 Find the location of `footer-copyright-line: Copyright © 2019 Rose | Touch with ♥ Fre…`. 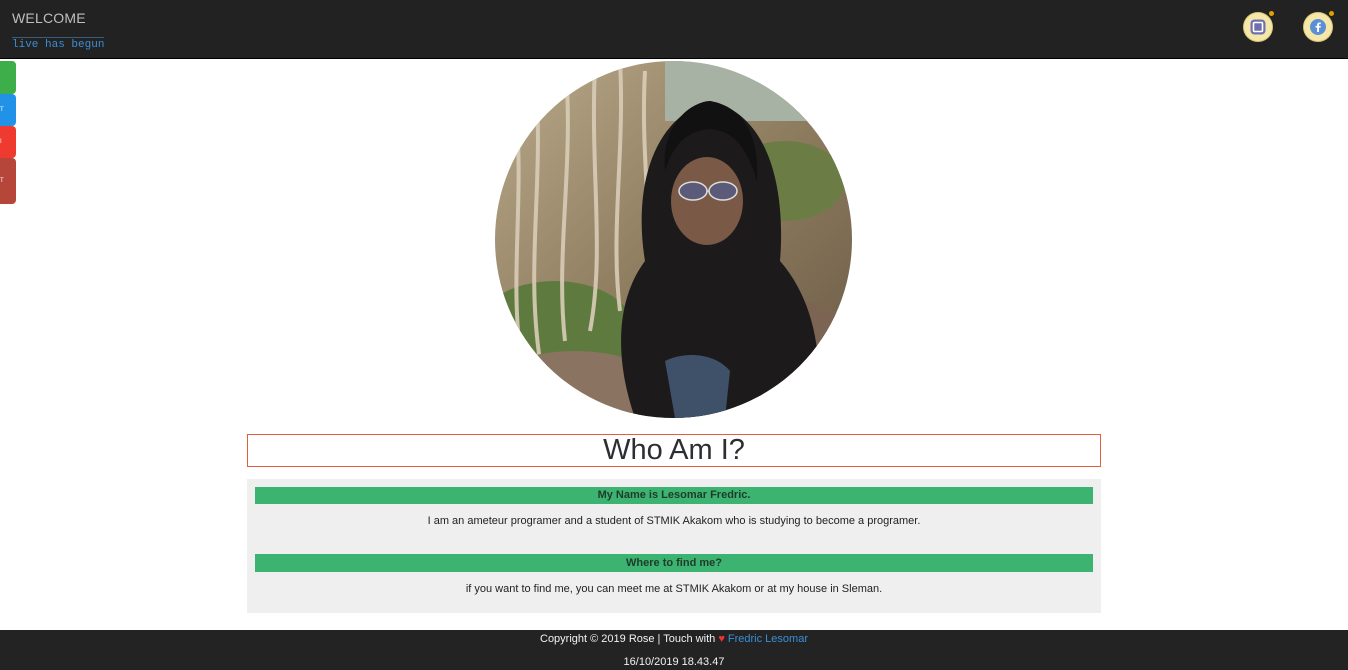

footer-copyright-line: Copyright © 2019 Rose | Touch with ♥ Fre… is located at coordinates (674, 639).